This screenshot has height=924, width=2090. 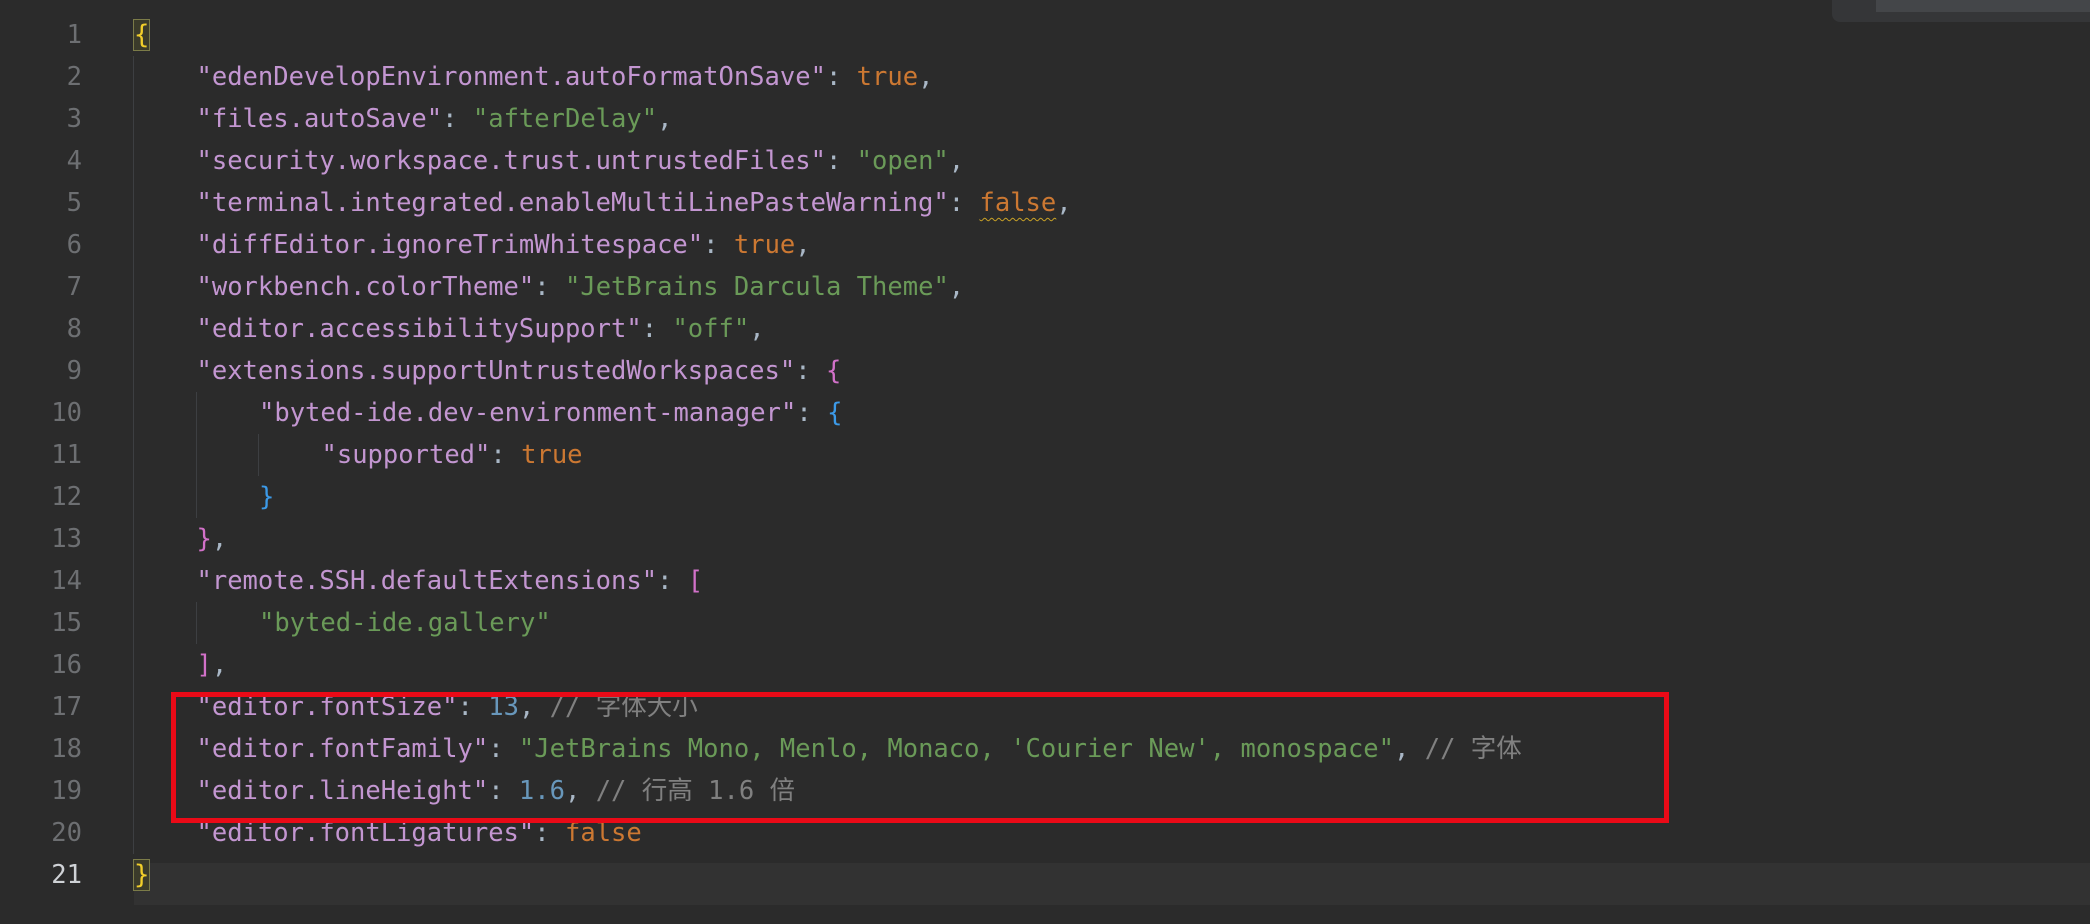 What do you see at coordinates (920, 757) in the screenshot?
I see `highlight-annotation-box` at bounding box center [920, 757].